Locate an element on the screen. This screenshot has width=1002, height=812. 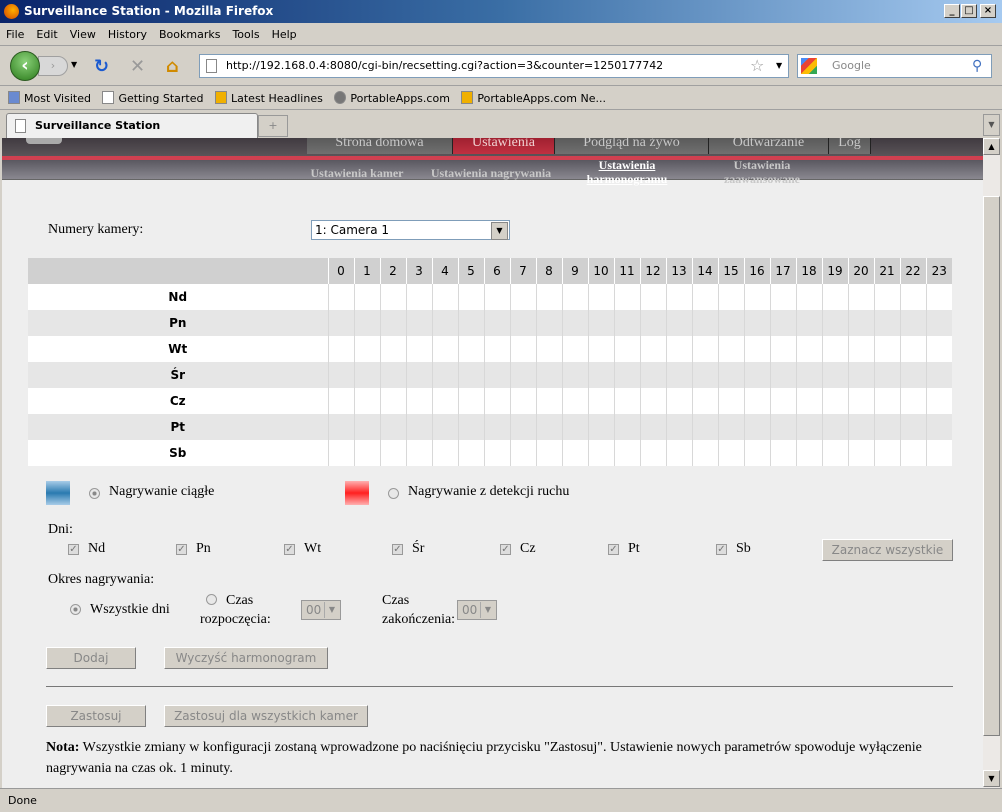
menu-file: File is located at coordinates (15, 34).